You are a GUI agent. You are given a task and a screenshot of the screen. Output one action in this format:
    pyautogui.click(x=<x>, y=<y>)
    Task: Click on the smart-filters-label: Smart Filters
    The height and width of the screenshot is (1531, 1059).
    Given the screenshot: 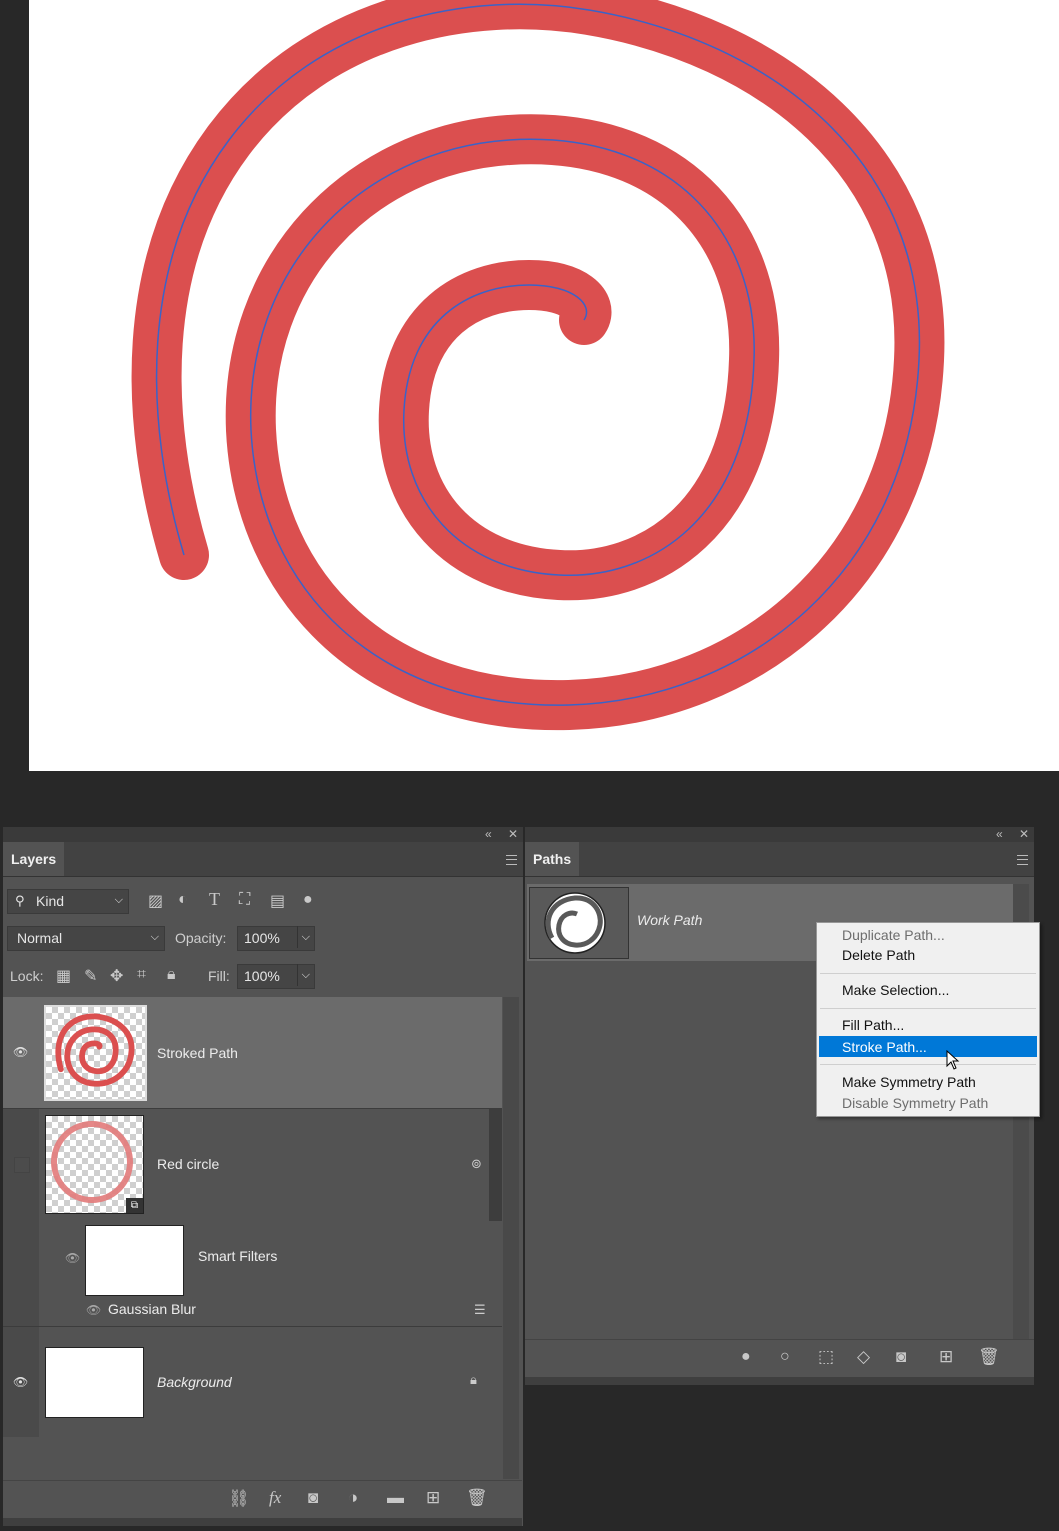 What is the action you would take?
    pyautogui.click(x=238, y=1256)
    